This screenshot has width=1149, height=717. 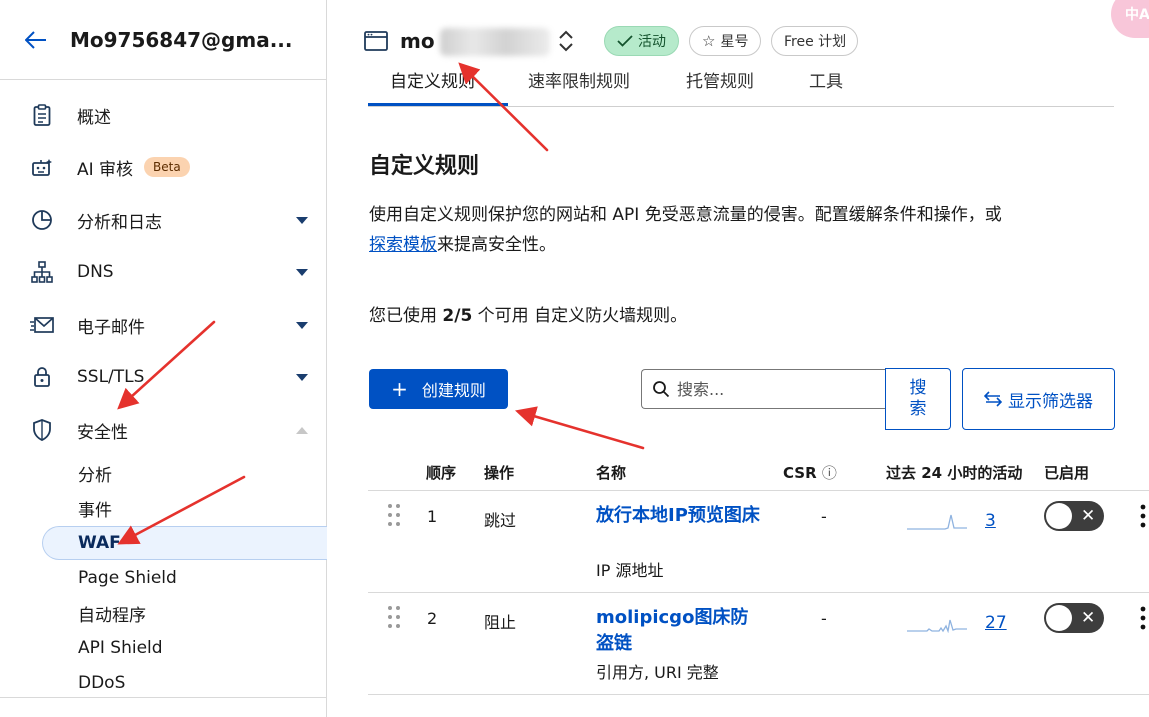 What do you see at coordinates (432, 516) in the screenshot?
I see `rule-order: 1` at bounding box center [432, 516].